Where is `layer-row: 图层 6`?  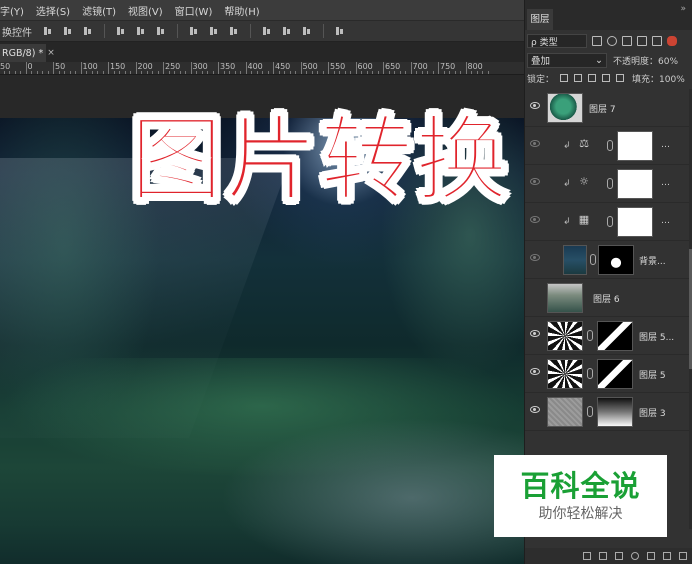 layer-row: 图层 6 is located at coordinates (607, 298).